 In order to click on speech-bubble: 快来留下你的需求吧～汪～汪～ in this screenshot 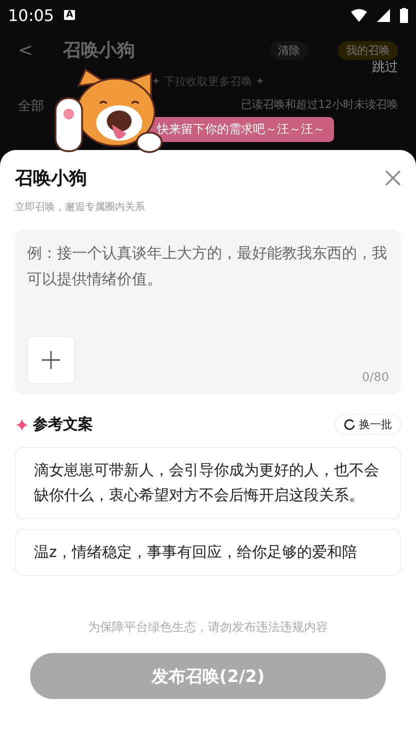, I will do `click(241, 129)`.